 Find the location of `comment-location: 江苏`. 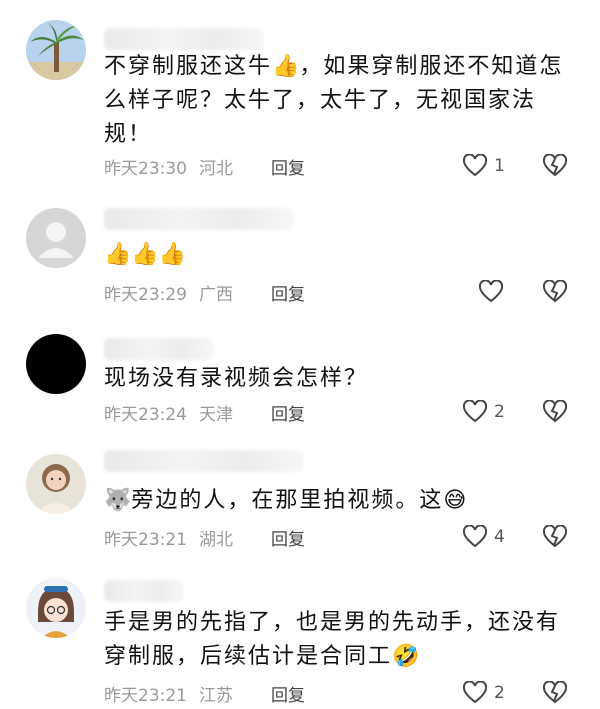

comment-location: 江苏 is located at coordinates (216, 695).